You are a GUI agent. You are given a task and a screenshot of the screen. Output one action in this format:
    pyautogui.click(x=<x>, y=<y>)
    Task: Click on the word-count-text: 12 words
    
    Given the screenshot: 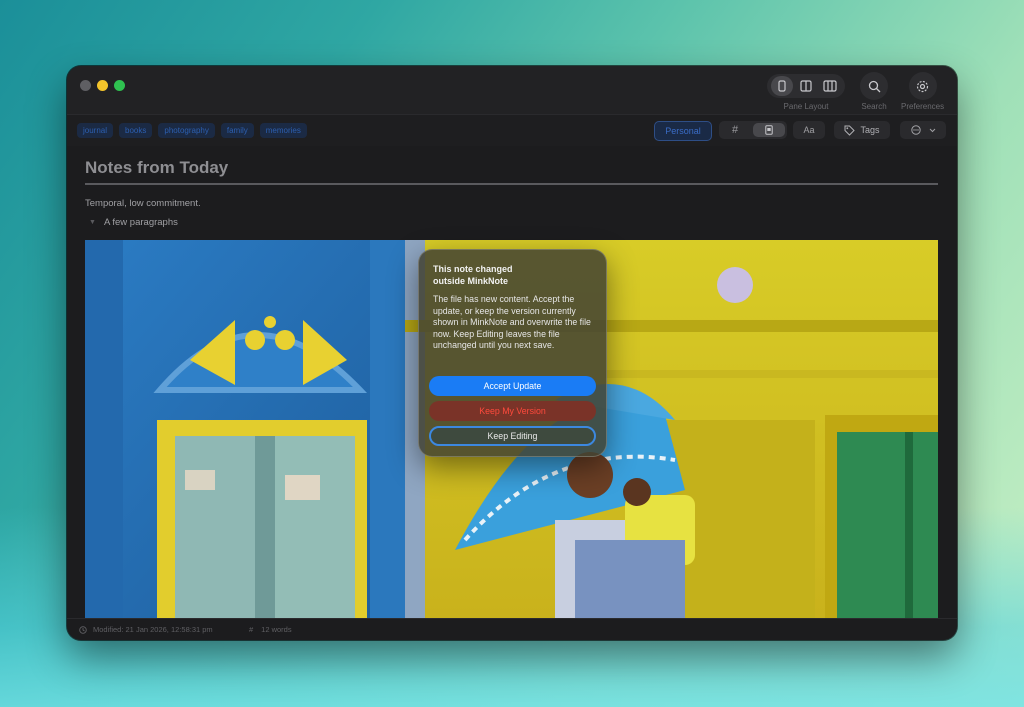 What is the action you would take?
    pyautogui.click(x=276, y=629)
    